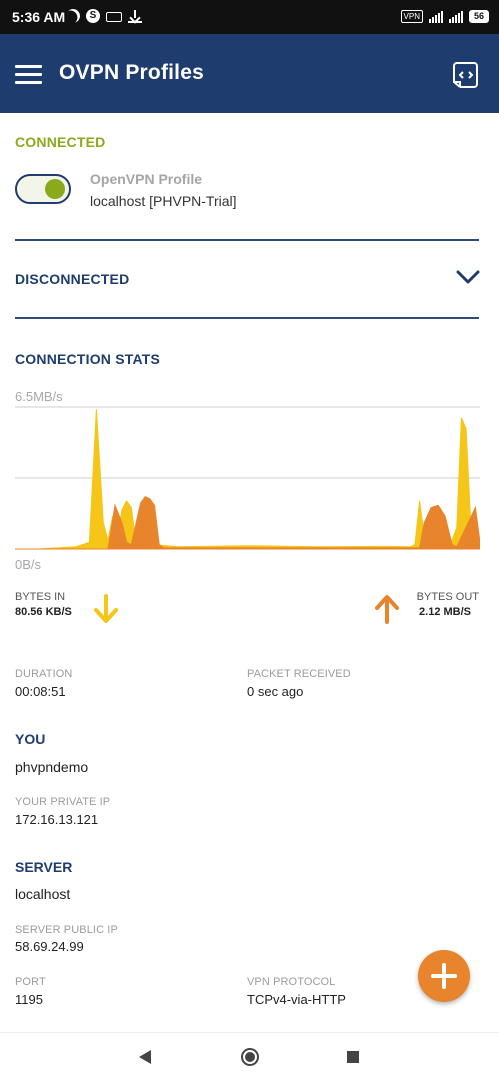 This screenshot has height=1080, width=499. What do you see at coordinates (468, 277) in the screenshot?
I see `chevron-down-icon` at bounding box center [468, 277].